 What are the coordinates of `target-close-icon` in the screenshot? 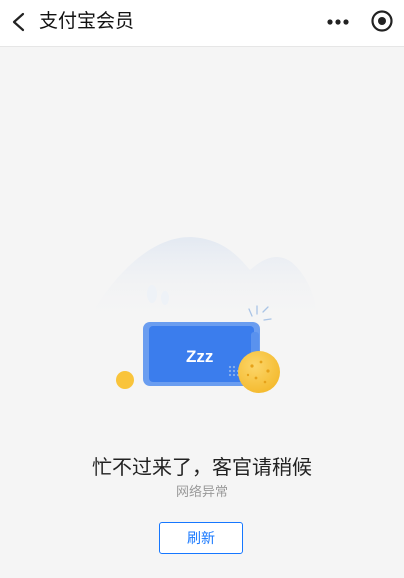 It's located at (382, 21).